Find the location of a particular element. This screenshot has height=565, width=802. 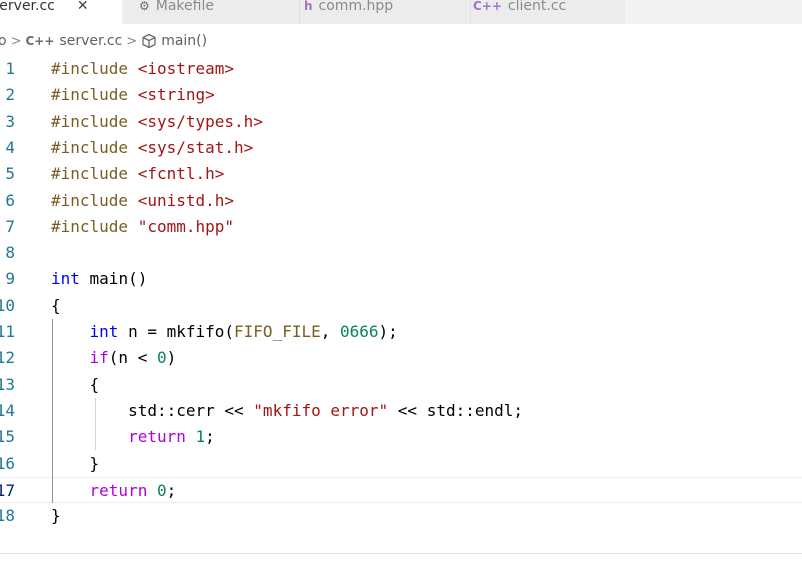

code-token: main() is located at coordinates (113, 279).